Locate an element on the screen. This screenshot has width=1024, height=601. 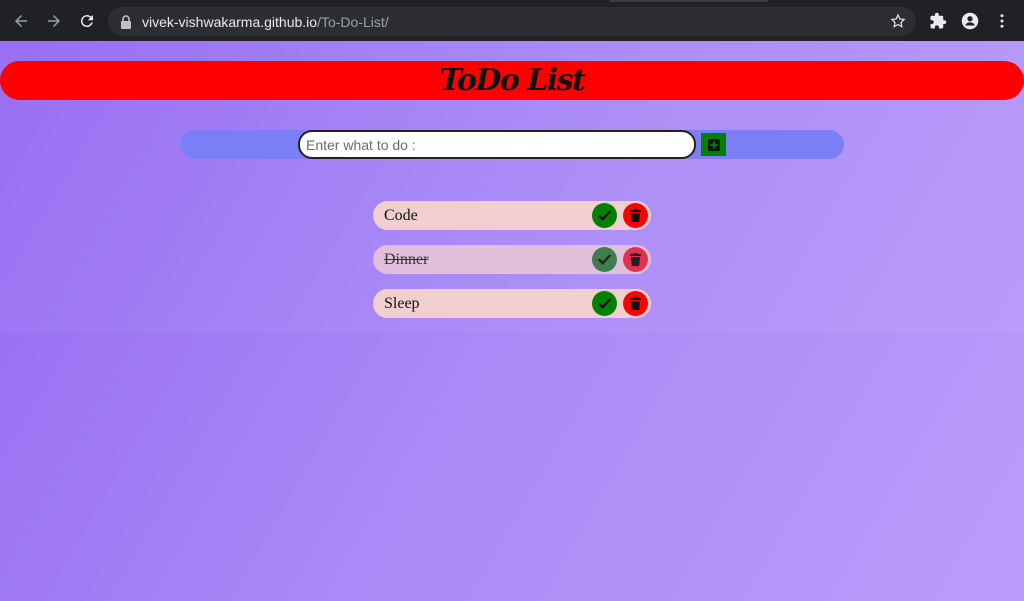
profile-button is located at coordinates (970, 21).